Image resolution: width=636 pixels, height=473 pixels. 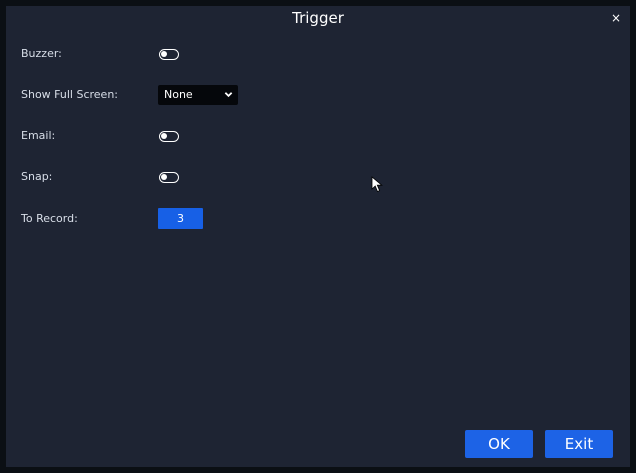 What do you see at coordinates (41, 53) in the screenshot?
I see `buzzer-label: Buzzer:` at bounding box center [41, 53].